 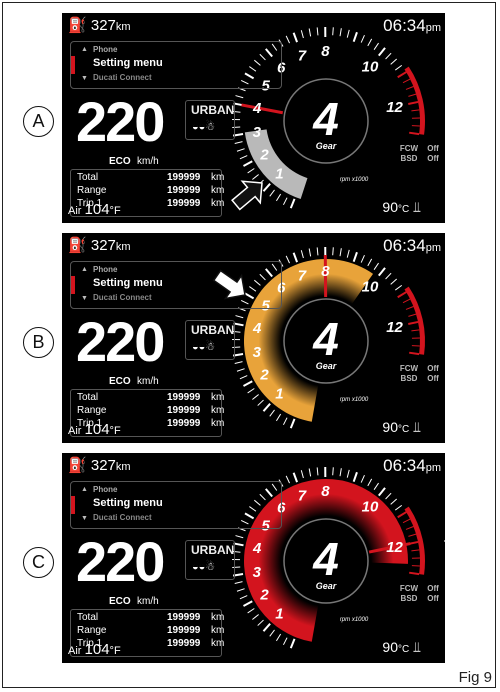 I want to click on rpm-tick-label: 1, so click(x=279, y=613).